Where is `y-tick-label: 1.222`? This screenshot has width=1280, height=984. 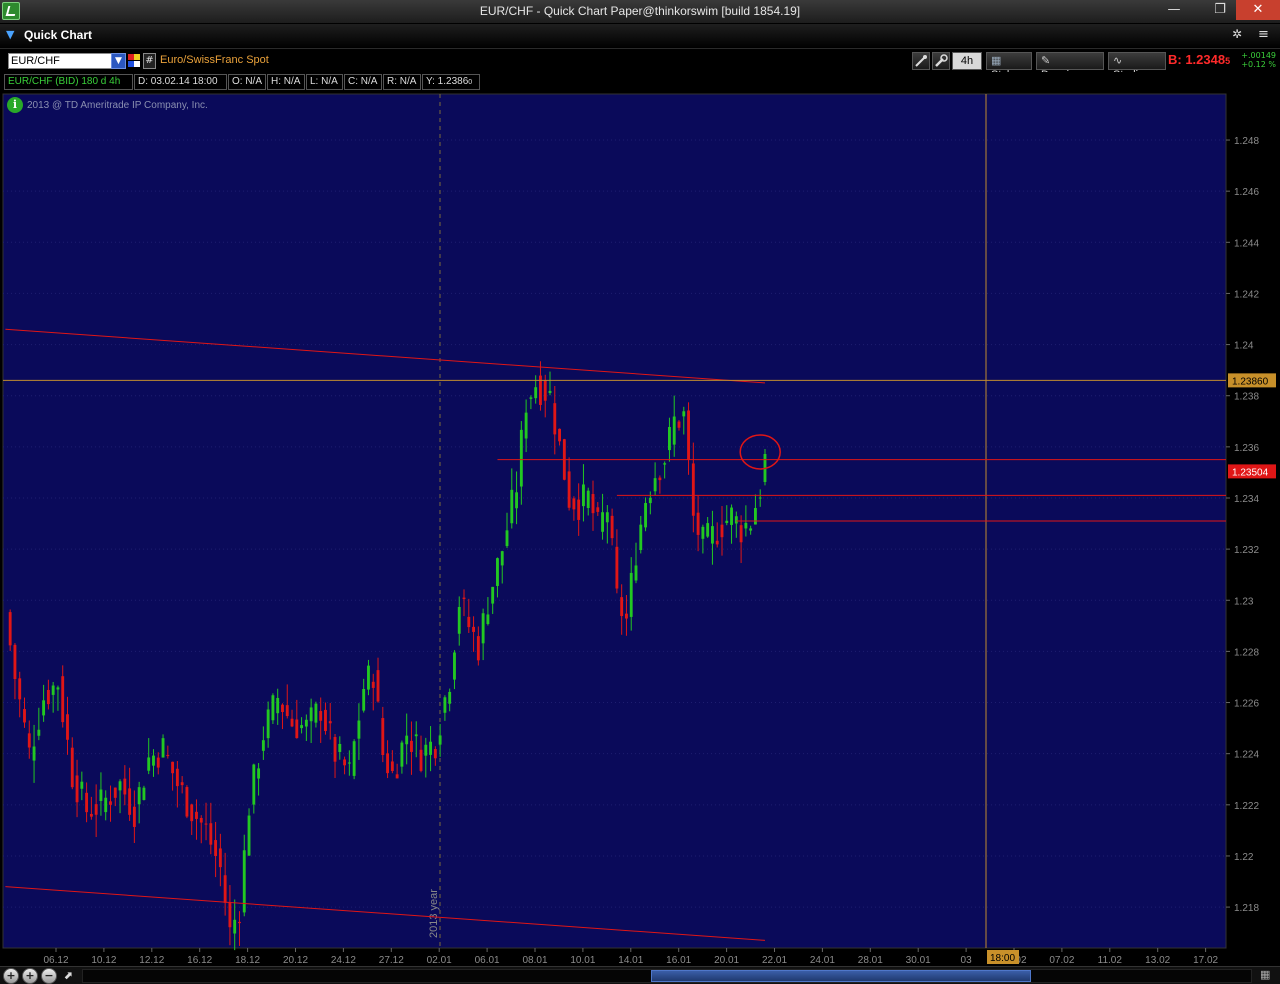
y-tick-label: 1.222 is located at coordinates (1246, 806).